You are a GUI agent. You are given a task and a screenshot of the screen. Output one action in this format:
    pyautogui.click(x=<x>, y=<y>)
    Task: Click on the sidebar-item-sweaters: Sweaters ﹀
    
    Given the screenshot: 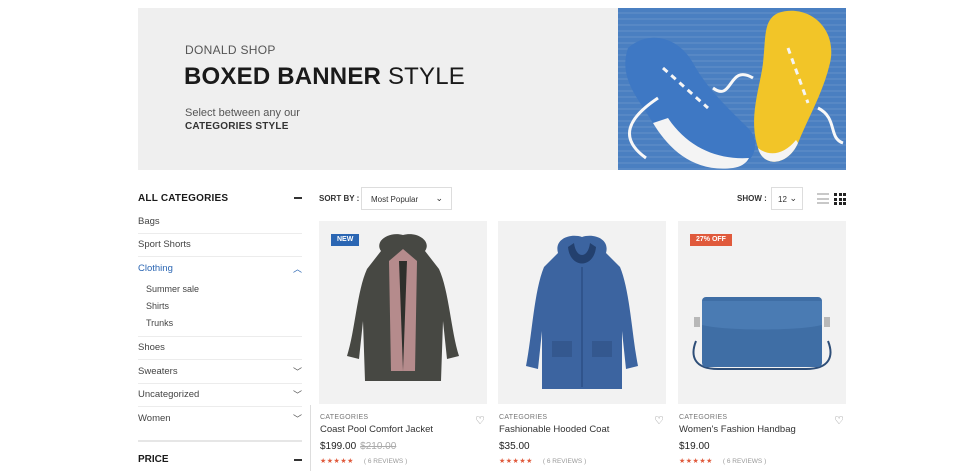 What is the action you would take?
    pyautogui.click(x=220, y=372)
    